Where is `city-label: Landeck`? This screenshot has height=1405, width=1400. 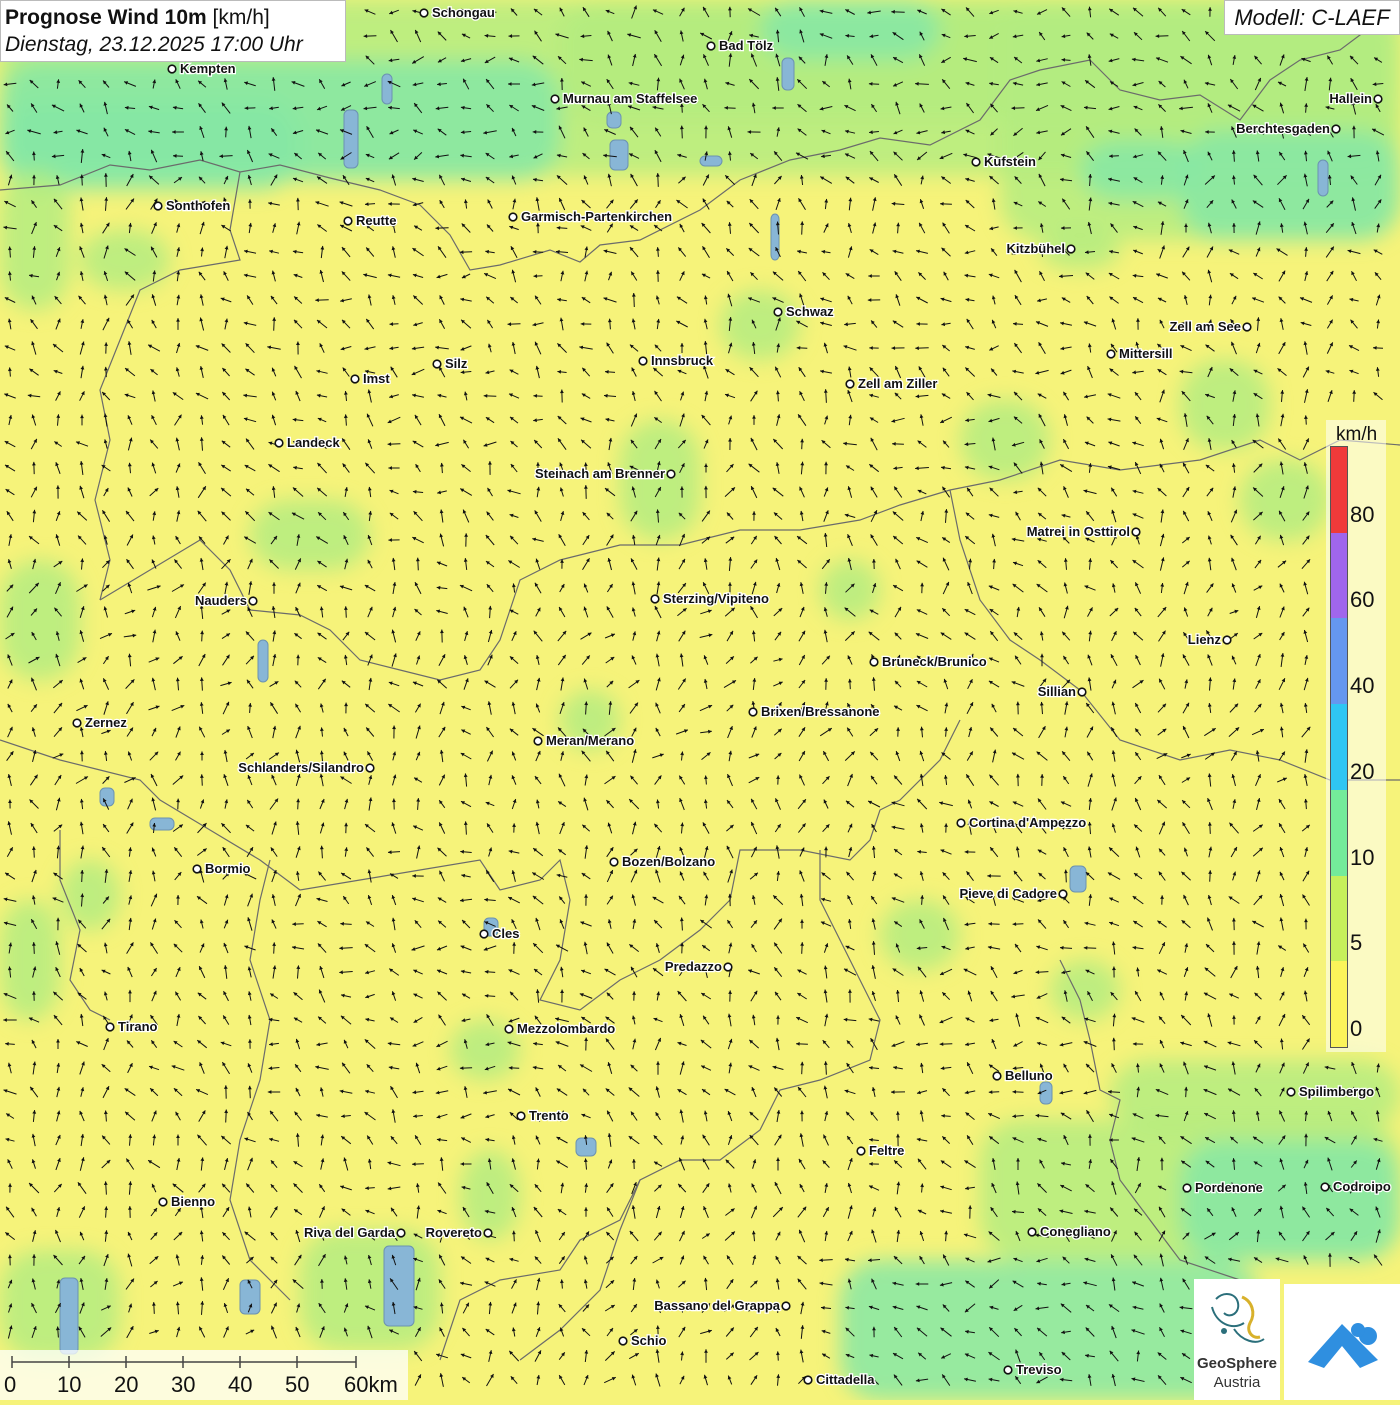 city-label: Landeck is located at coordinates (314, 442).